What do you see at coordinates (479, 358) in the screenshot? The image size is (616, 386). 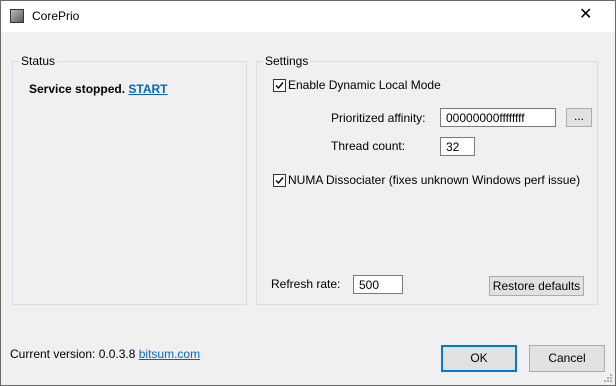 I see `ok-button: OK` at bounding box center [479, 358].